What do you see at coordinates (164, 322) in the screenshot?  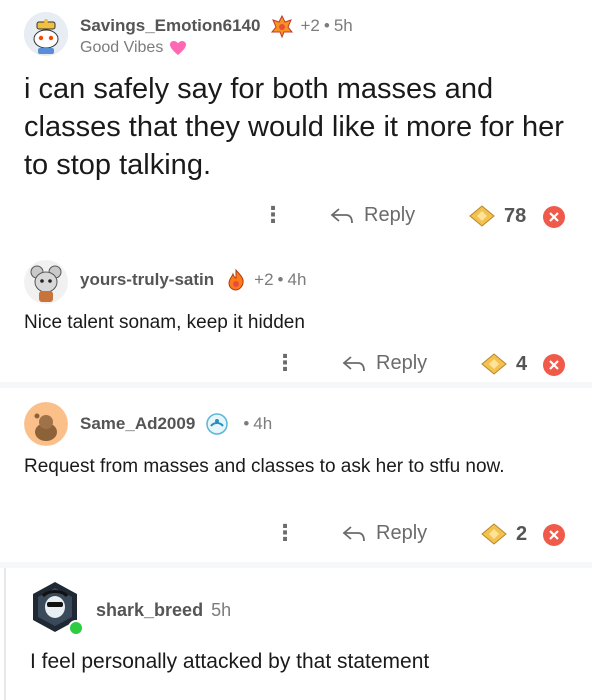 I see `comment-text: Nice talent sonam, keep it hidden` at bounding box center [164, 322].